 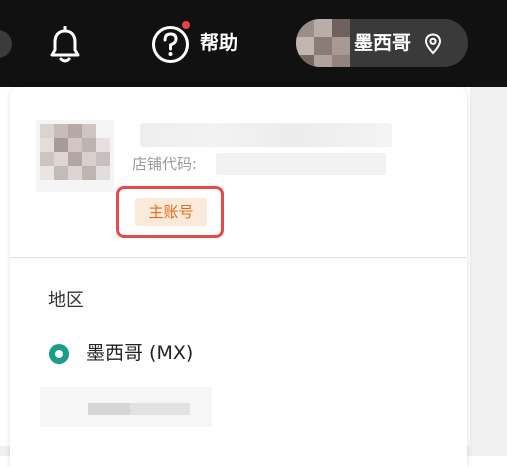 What do you see at coordinates (488, 271) in the screenshot?
I see `page-background` at bounding box center [488, 271].